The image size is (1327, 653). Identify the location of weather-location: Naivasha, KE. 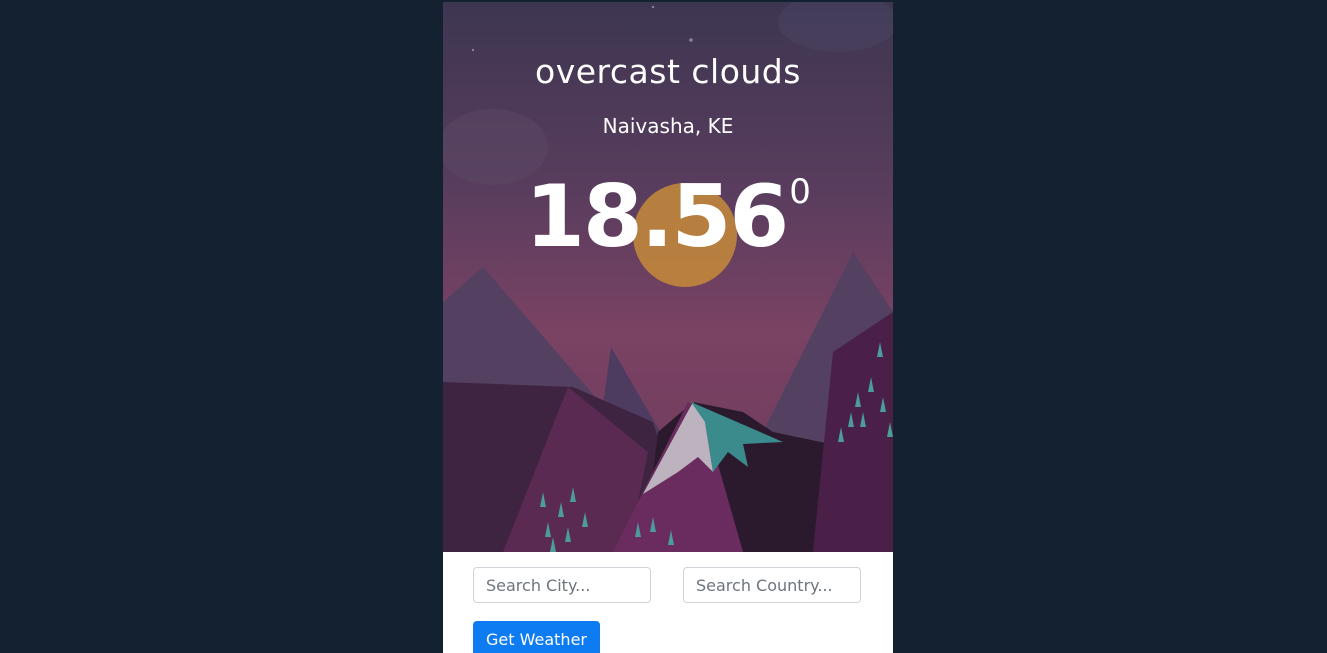
(668, 126).